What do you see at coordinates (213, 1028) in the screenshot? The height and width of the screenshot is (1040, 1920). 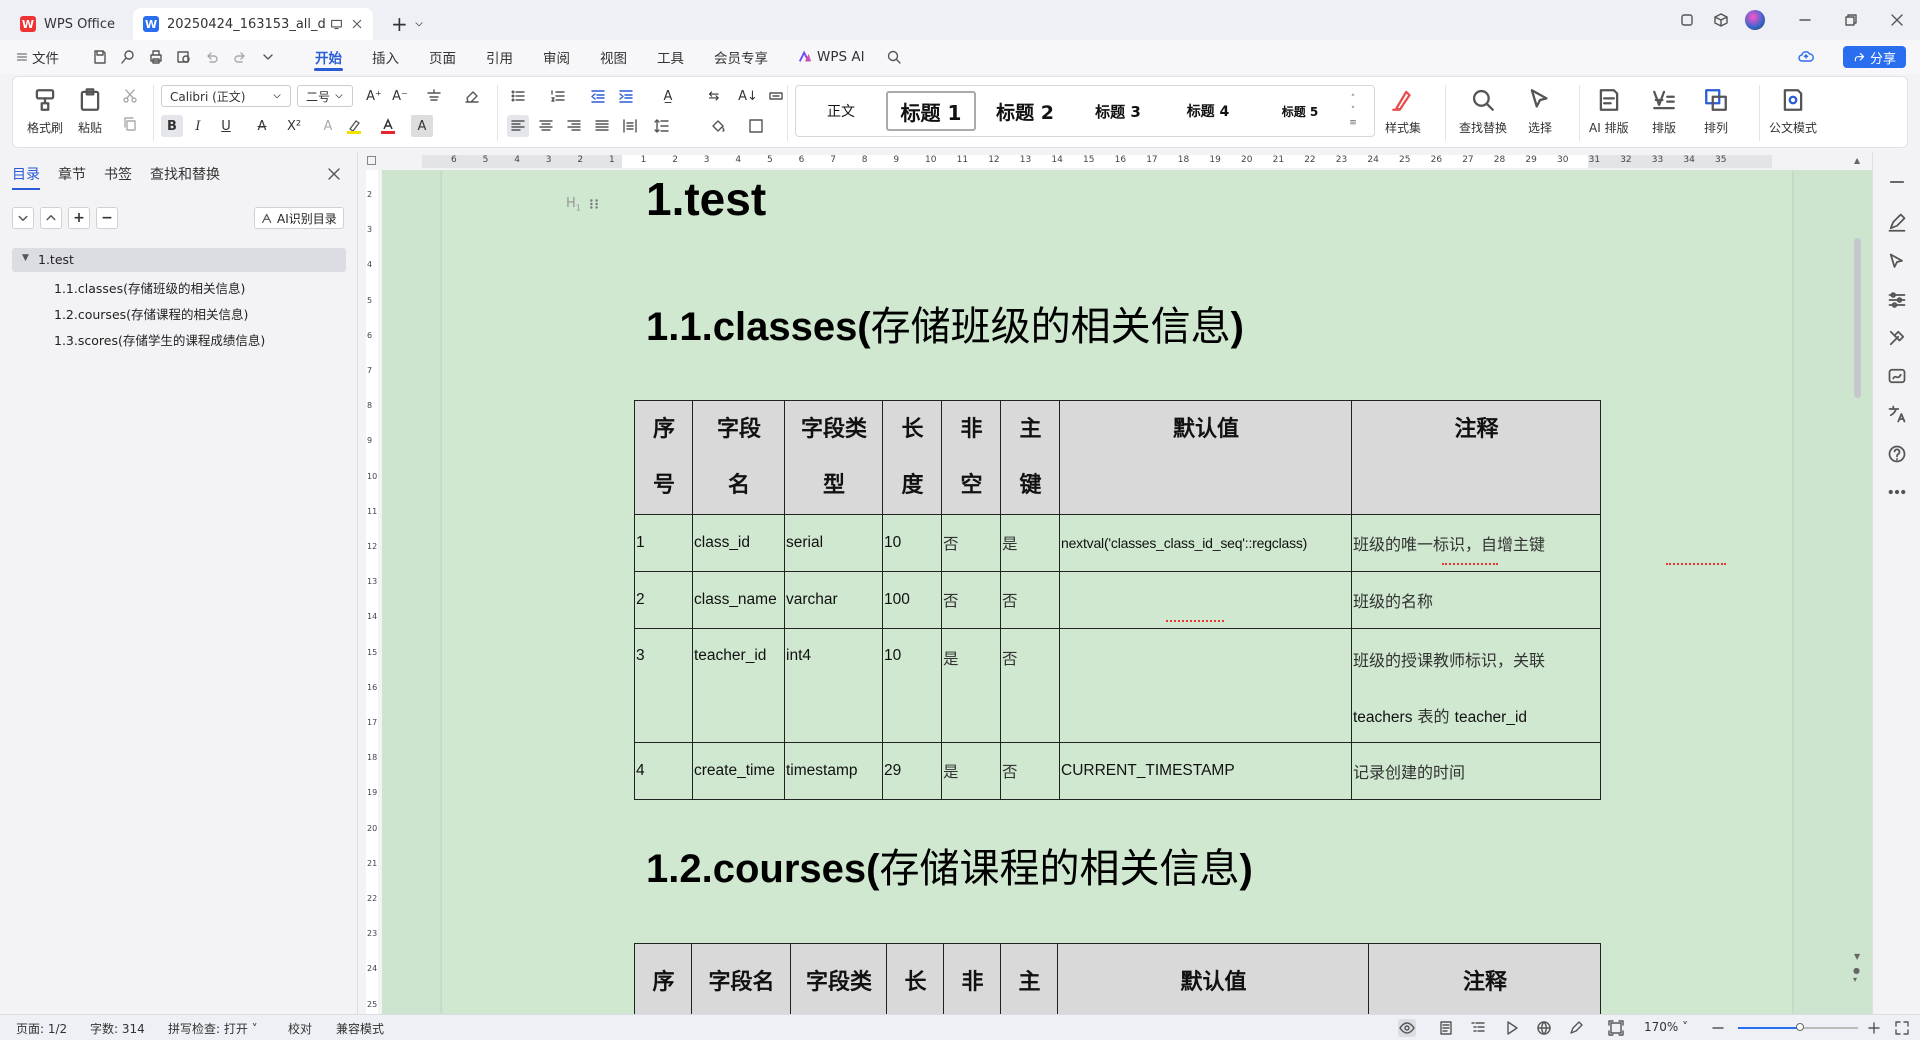 I see `spell-check-toggle: 拼写检查: 打开 ˅` at bounding box center [213, 1028].